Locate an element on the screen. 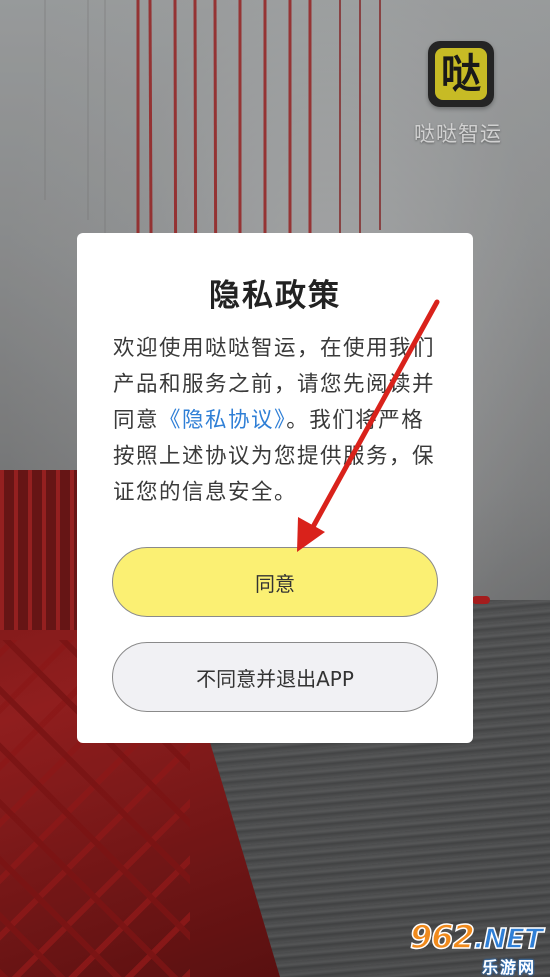 This screenshot has width=550, height=977. watermark-subtitle: 乐游网 is located at coordinates (509, 967).